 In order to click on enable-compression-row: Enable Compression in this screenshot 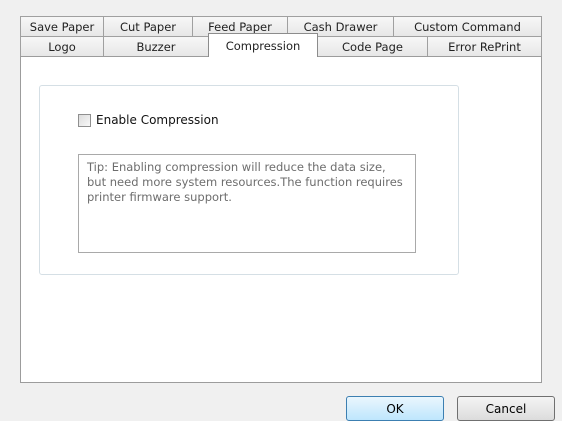, I will do `click(148, 120)`.